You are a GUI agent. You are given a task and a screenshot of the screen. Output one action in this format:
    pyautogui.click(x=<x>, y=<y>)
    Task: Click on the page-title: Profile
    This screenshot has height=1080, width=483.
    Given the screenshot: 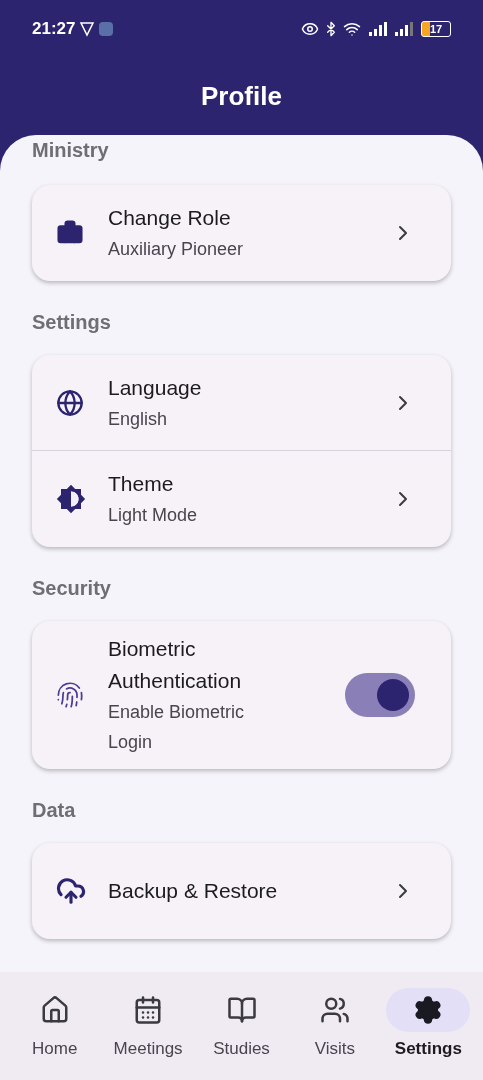 What is the action you would take?
    pyautogui.click(x=241, y=96)
    